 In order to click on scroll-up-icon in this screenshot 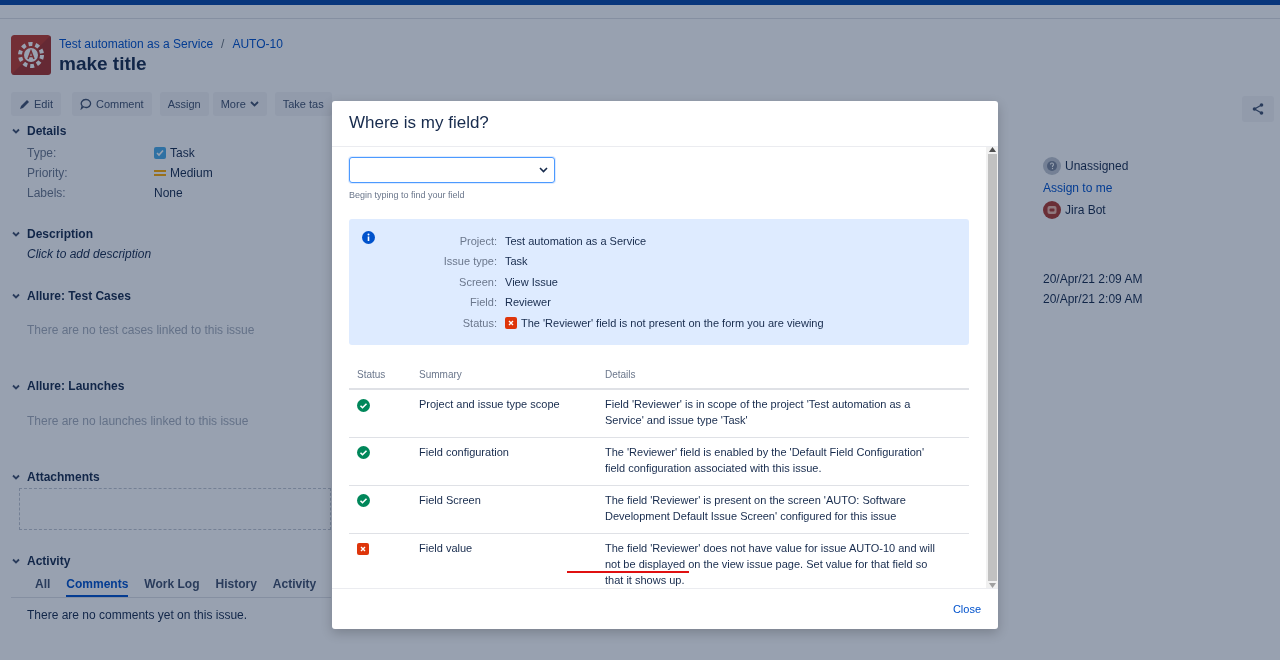, I will do `click(992, 149)`.